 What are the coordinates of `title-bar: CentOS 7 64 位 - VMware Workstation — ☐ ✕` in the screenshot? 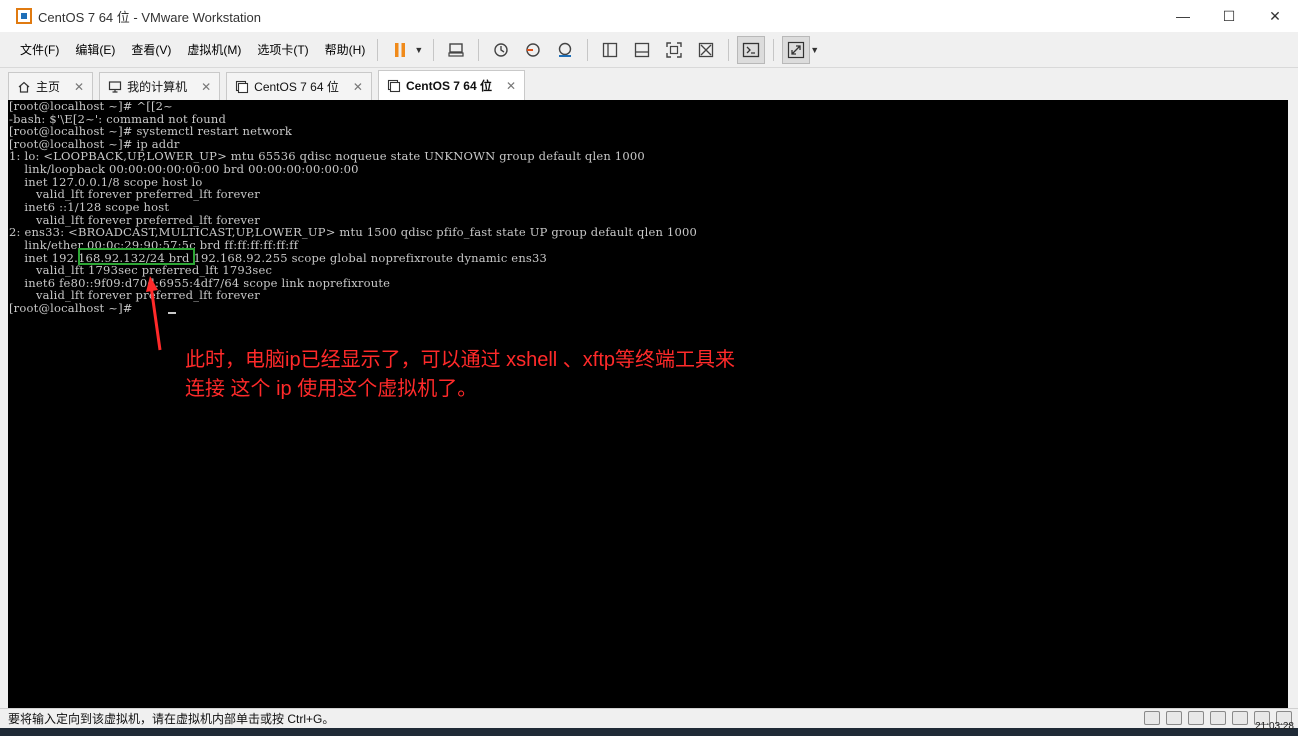 It's located at (649, 16).